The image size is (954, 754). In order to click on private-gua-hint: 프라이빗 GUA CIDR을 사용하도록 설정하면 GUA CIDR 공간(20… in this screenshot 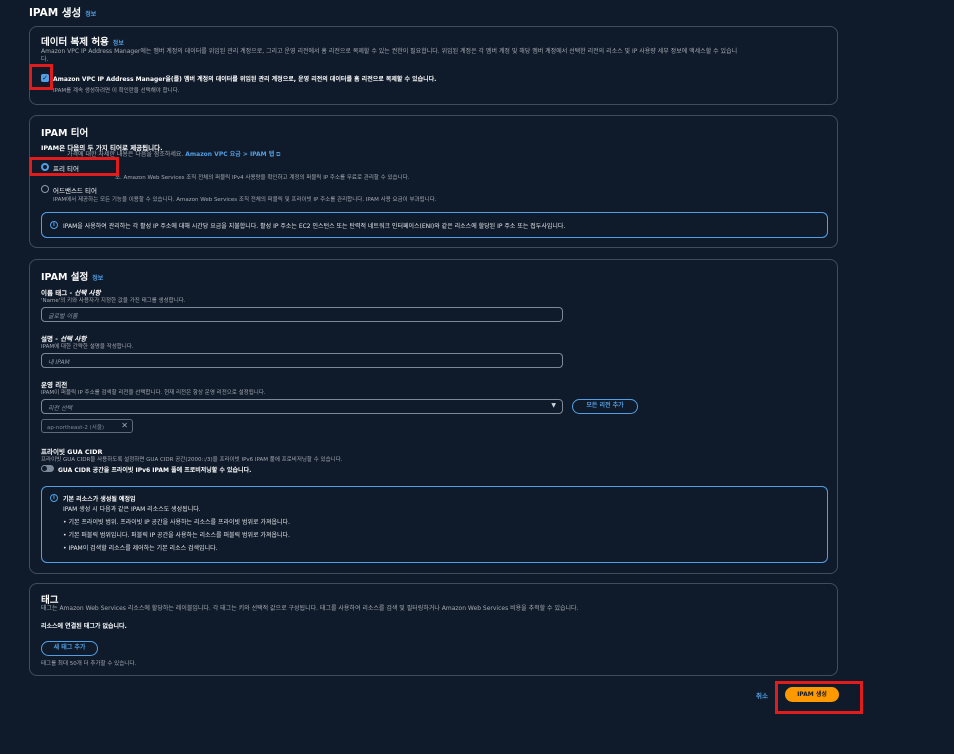, I will do `click(192, 460)`.